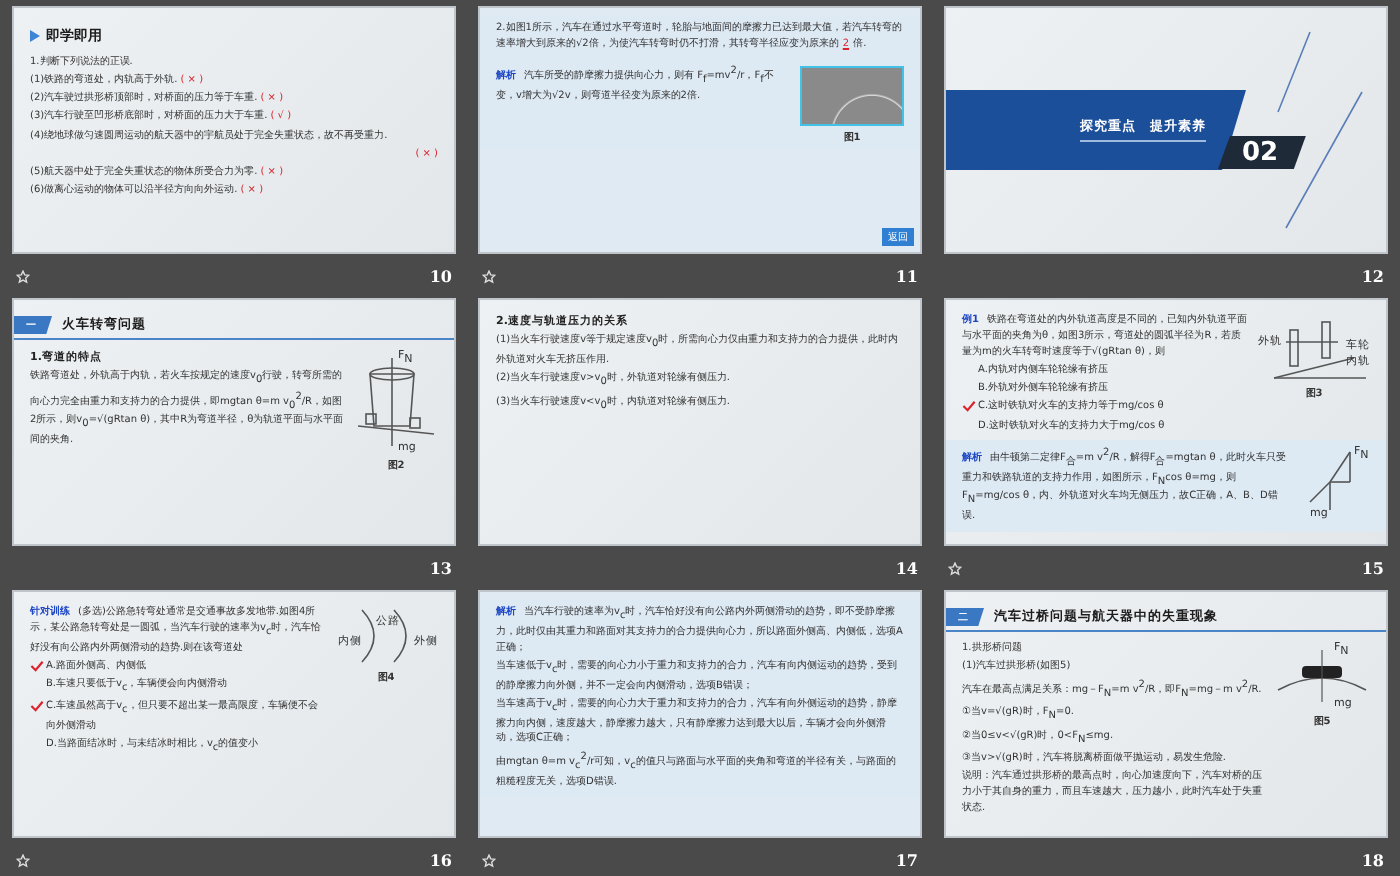  I want to click on slide-number: 15, so click(1372, 568).